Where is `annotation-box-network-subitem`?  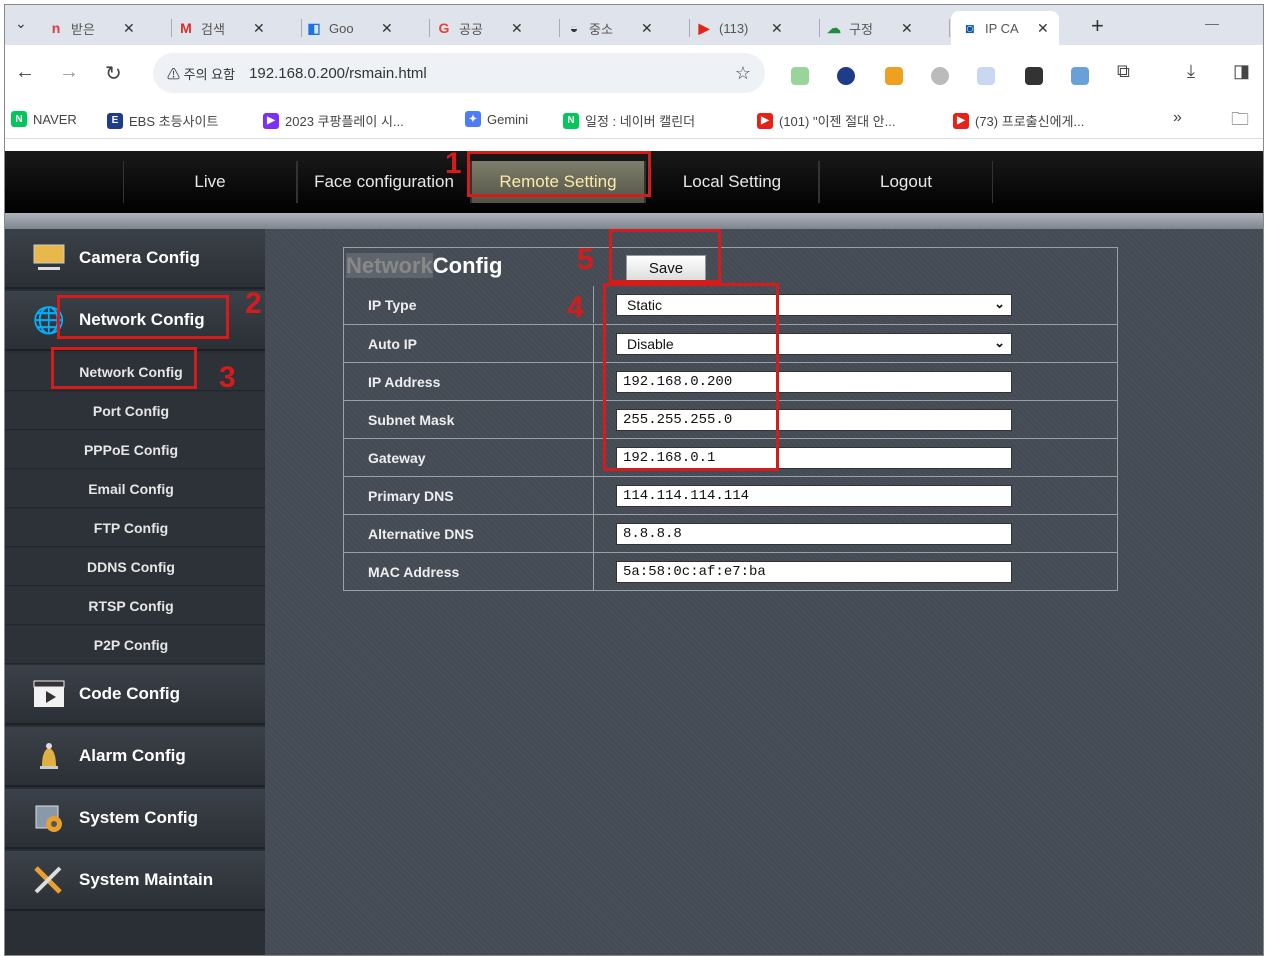
annotation-box-network-subitem is located at coordinates (124, 368).